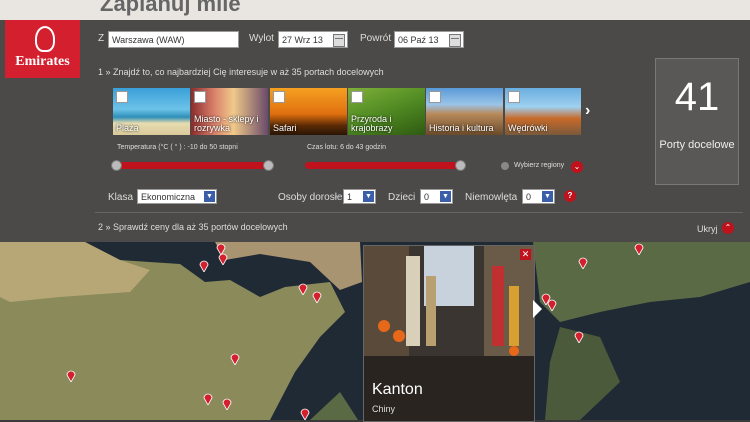  I want to click on divider, so click(419, 212).